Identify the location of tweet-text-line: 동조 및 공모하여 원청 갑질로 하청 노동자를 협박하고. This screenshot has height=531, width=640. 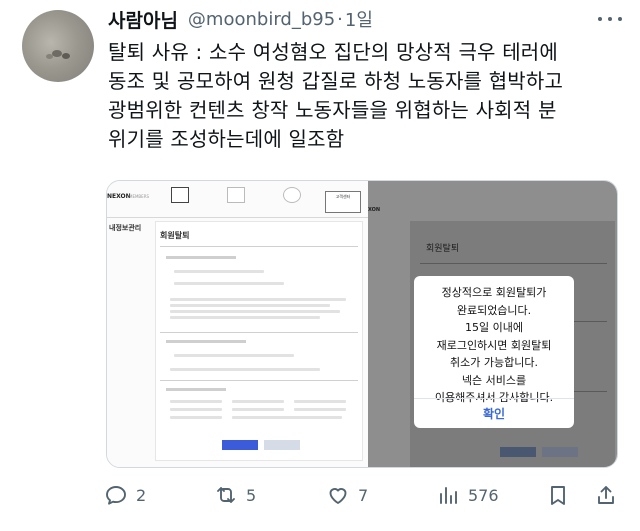
(336, 81).